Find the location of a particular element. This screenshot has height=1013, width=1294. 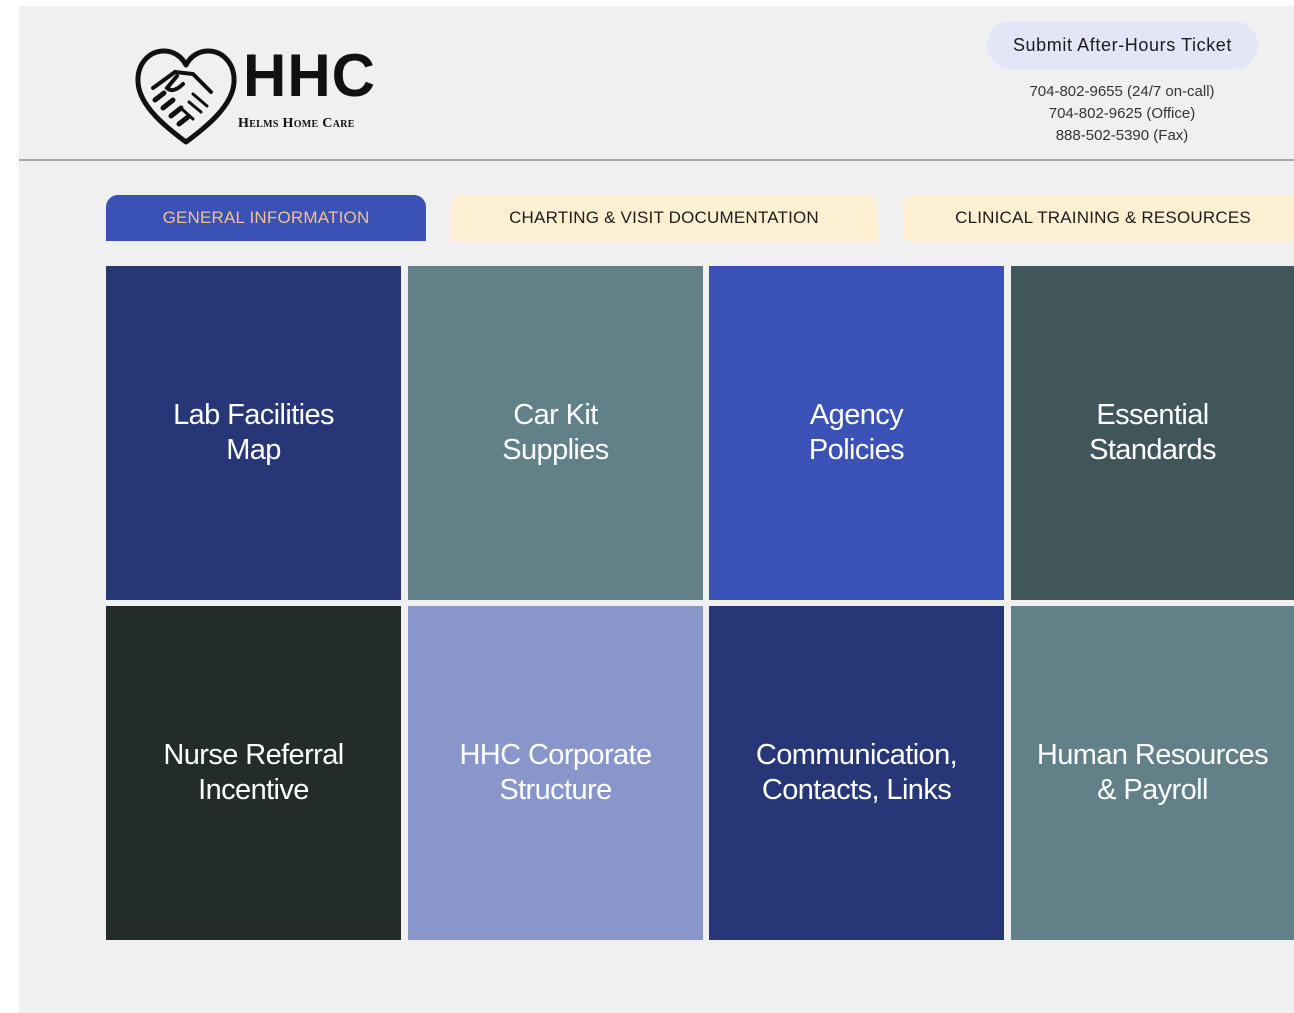

tile-human-resources-payroll: Human Resources & Payroll is located at coordinates (1152, 773).